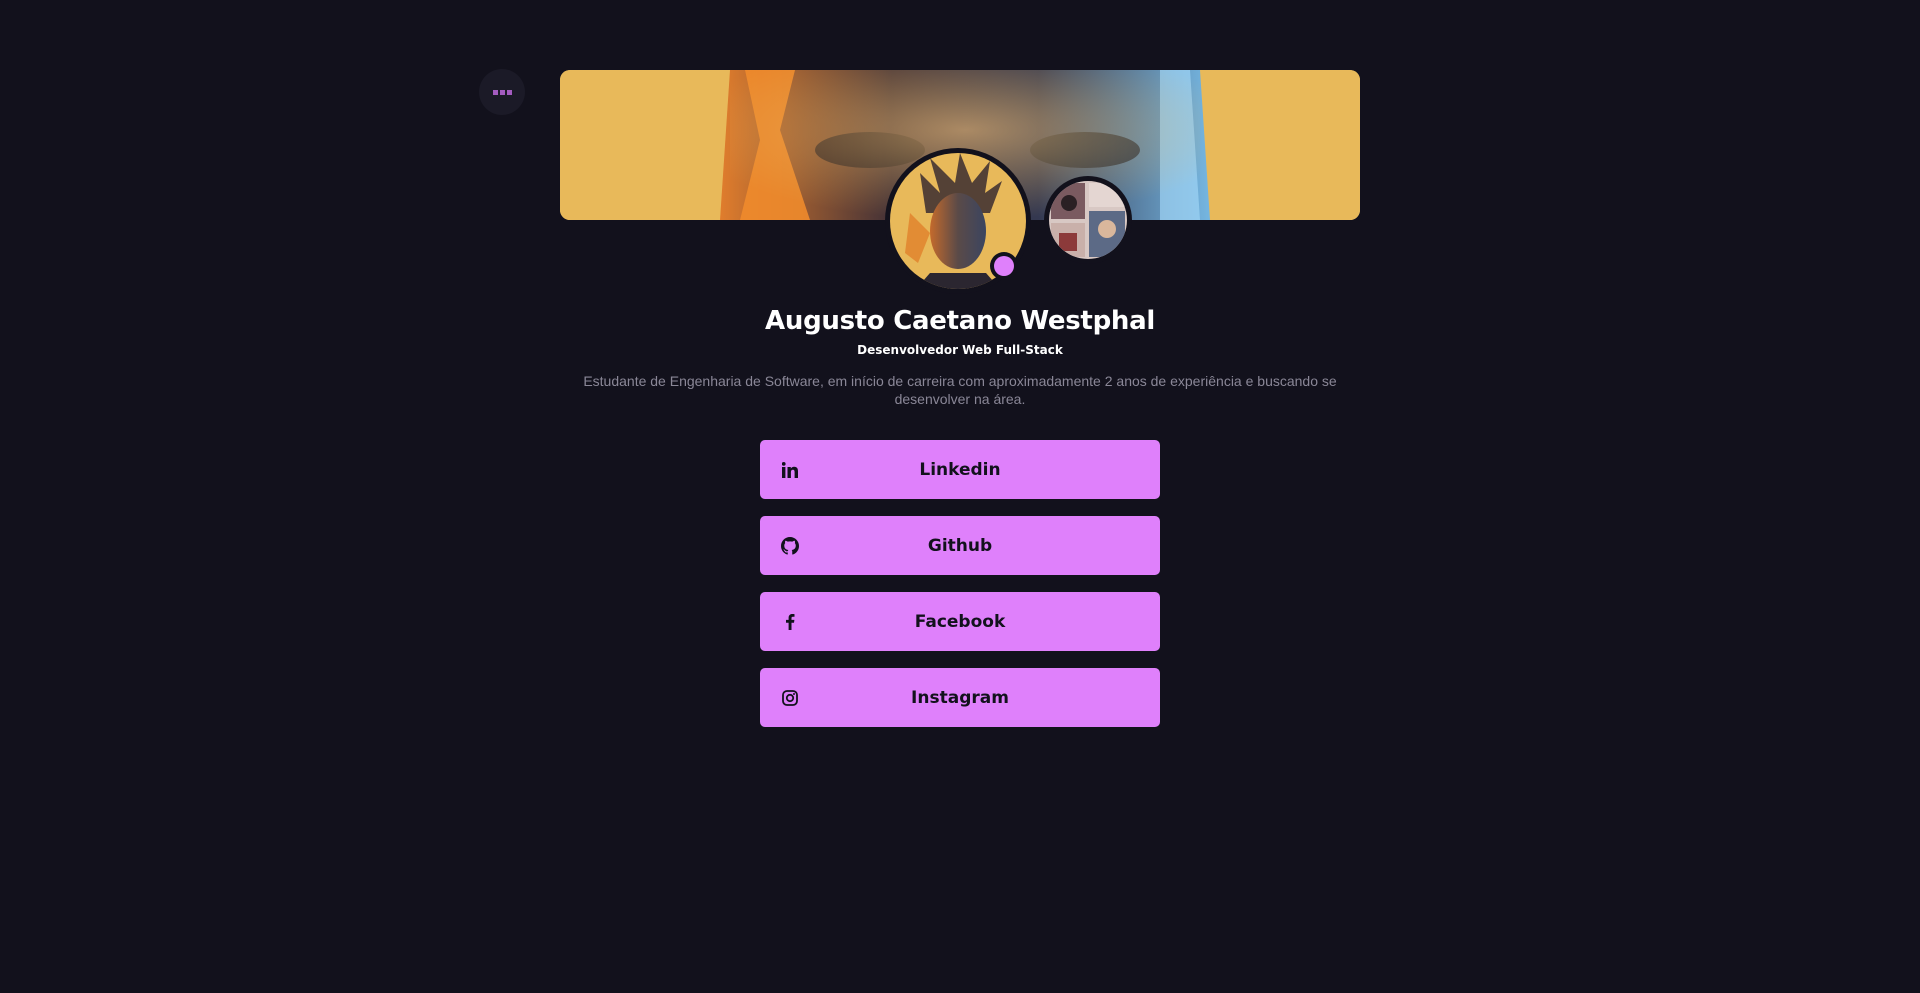 The height and width of the screenshot is (993, 1920). I want to click on github-button: Github, so click(960, 545).